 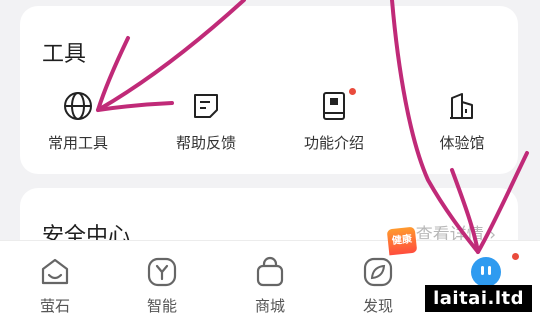 What do you see at coordinates (334, 106) in the screenshot?
I see `book-icon` at bounding box center [334, 106].